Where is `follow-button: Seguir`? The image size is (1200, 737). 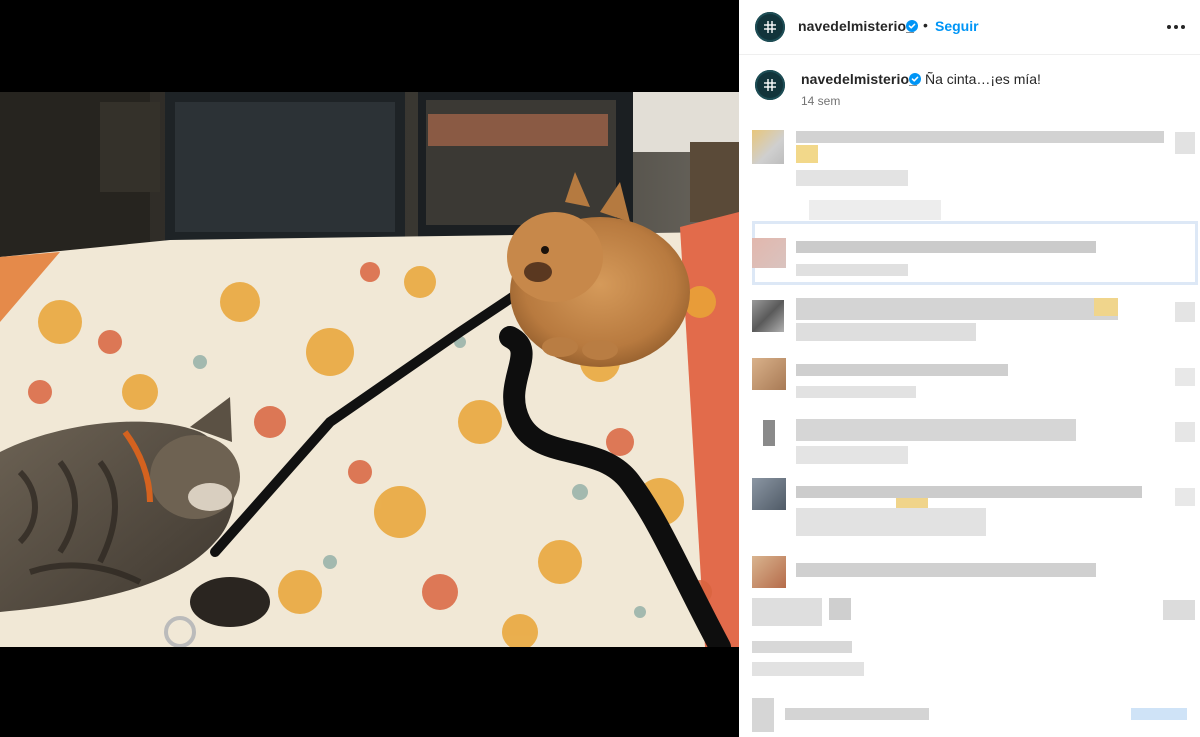
follow-button: Seguir is located at coordinates (957, 26).